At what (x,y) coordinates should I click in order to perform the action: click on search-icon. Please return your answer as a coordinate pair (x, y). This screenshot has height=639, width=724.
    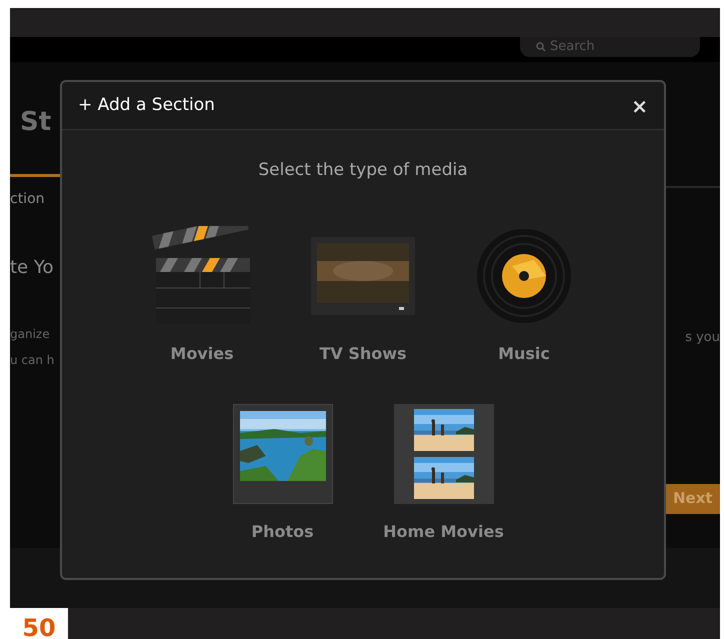
    Looking at the image, I should click on (541, 47).